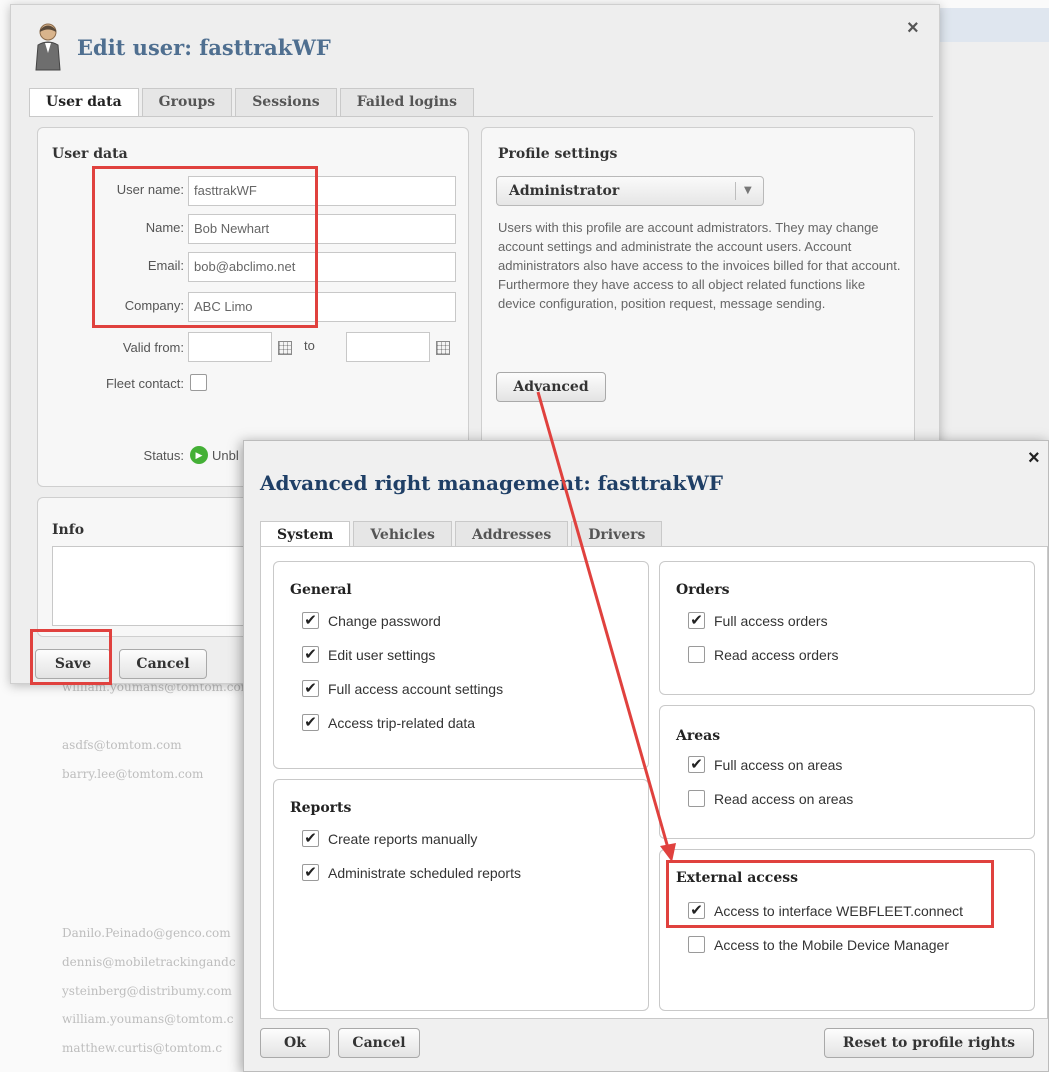 The image size is (1049, 1072). I want to click on tab-user-data: User data, so click(84, 102).